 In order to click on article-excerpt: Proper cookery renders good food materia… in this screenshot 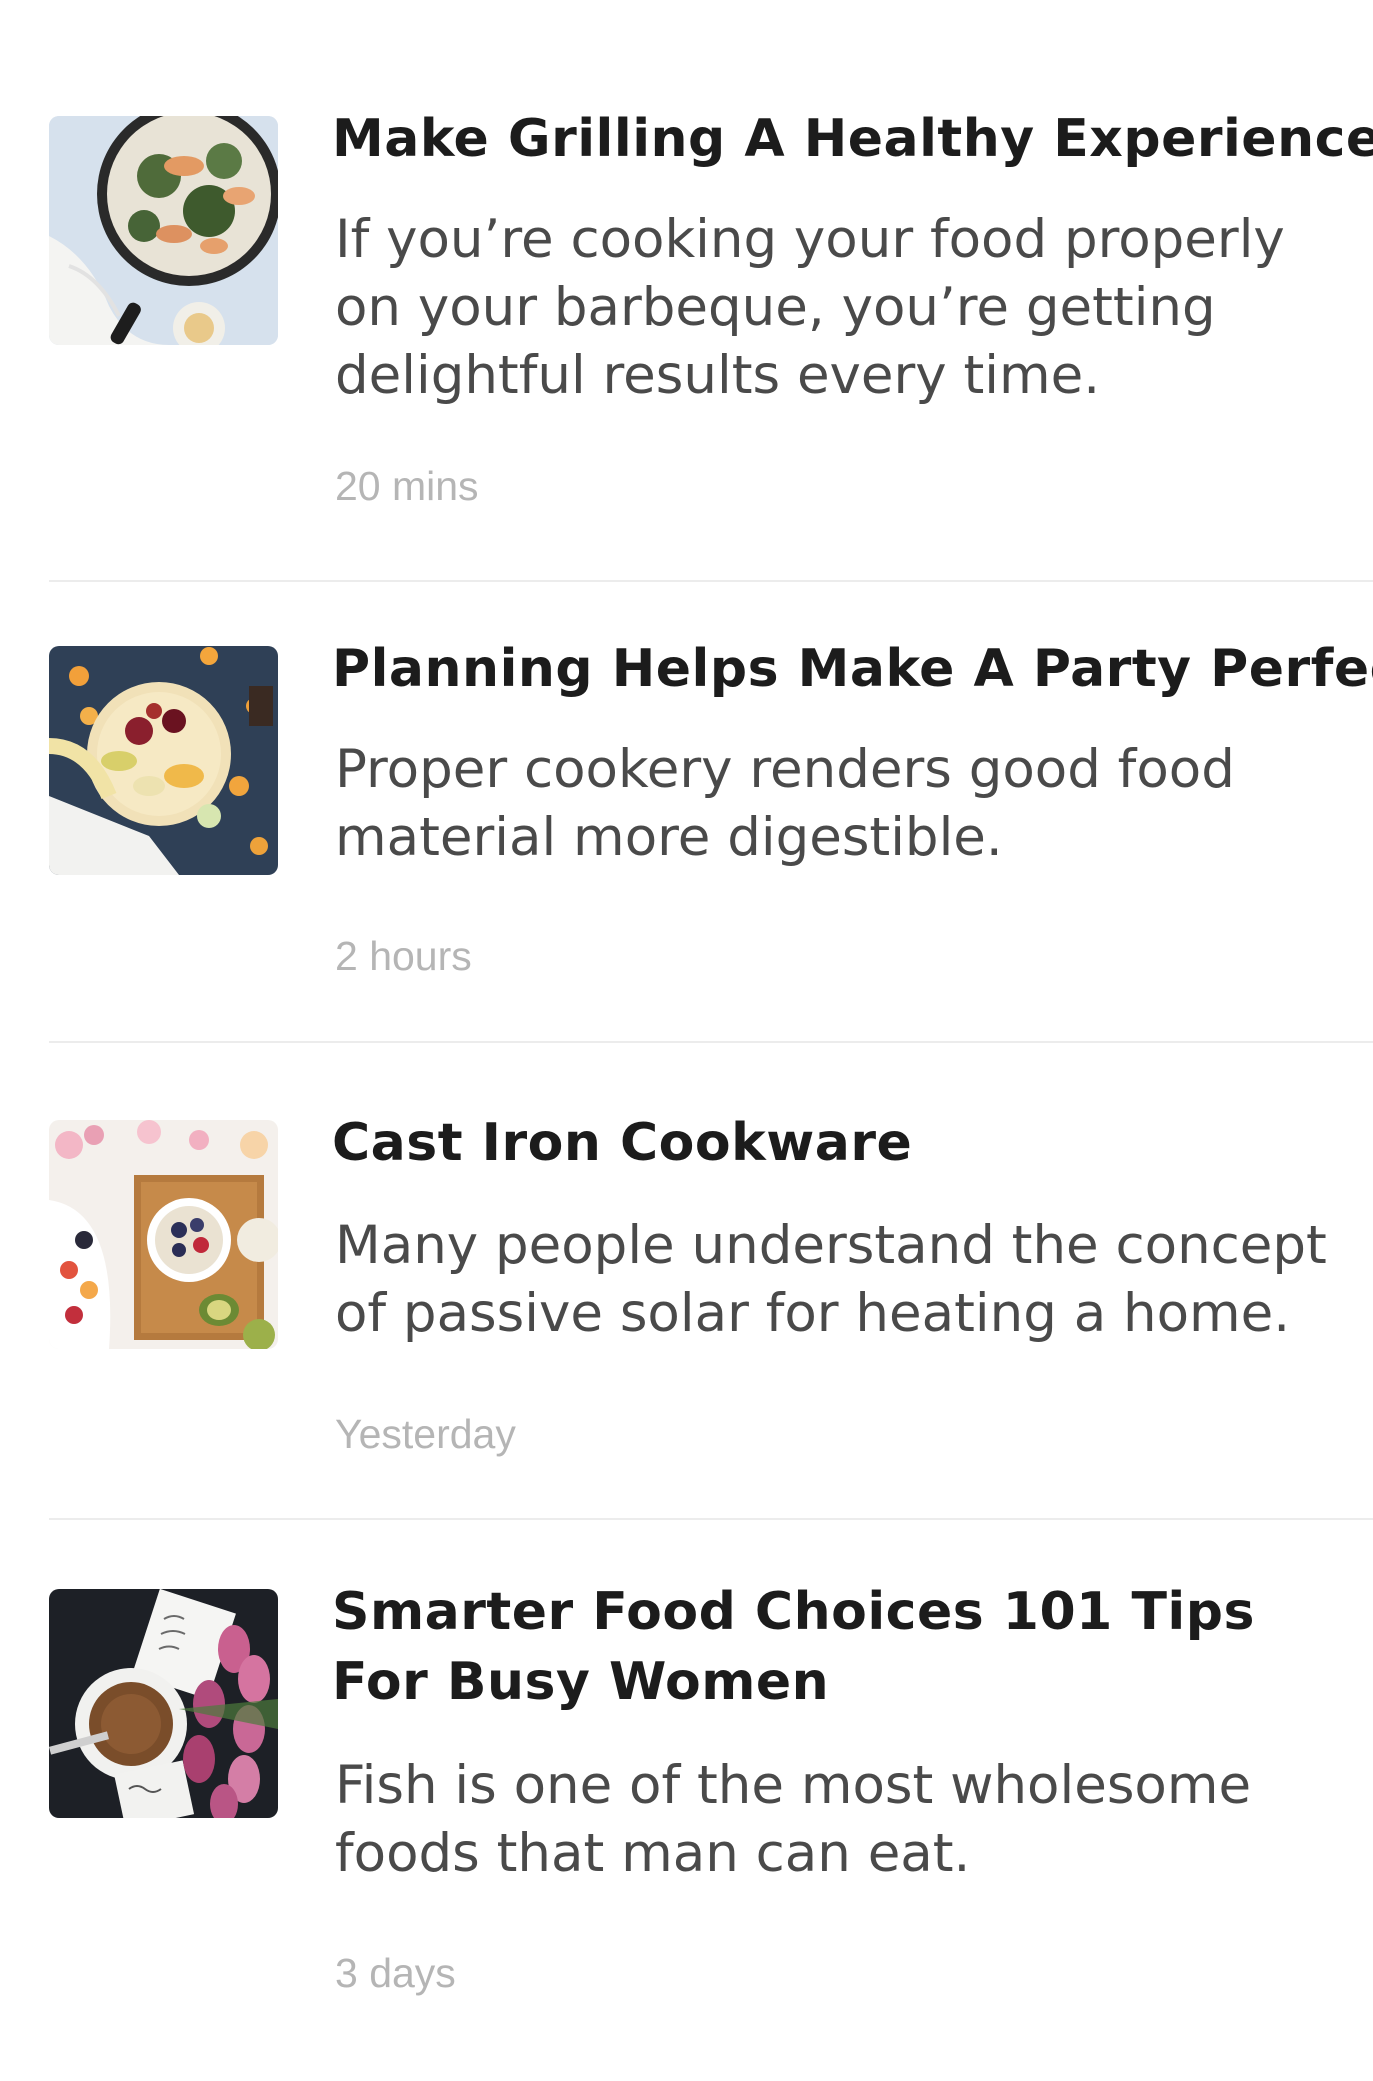, I will do `click(785, 803)`.